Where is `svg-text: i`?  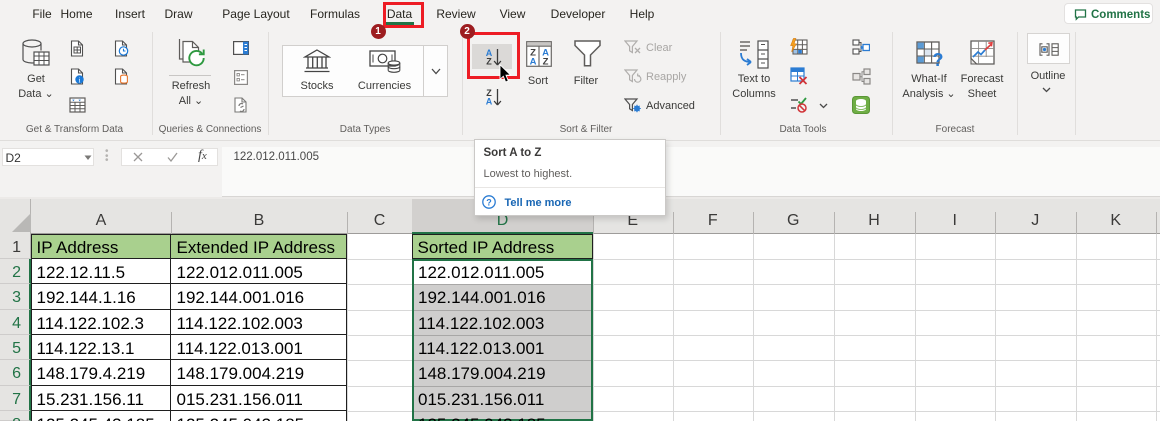 svg-text: i is located at coordinates (79, 79).